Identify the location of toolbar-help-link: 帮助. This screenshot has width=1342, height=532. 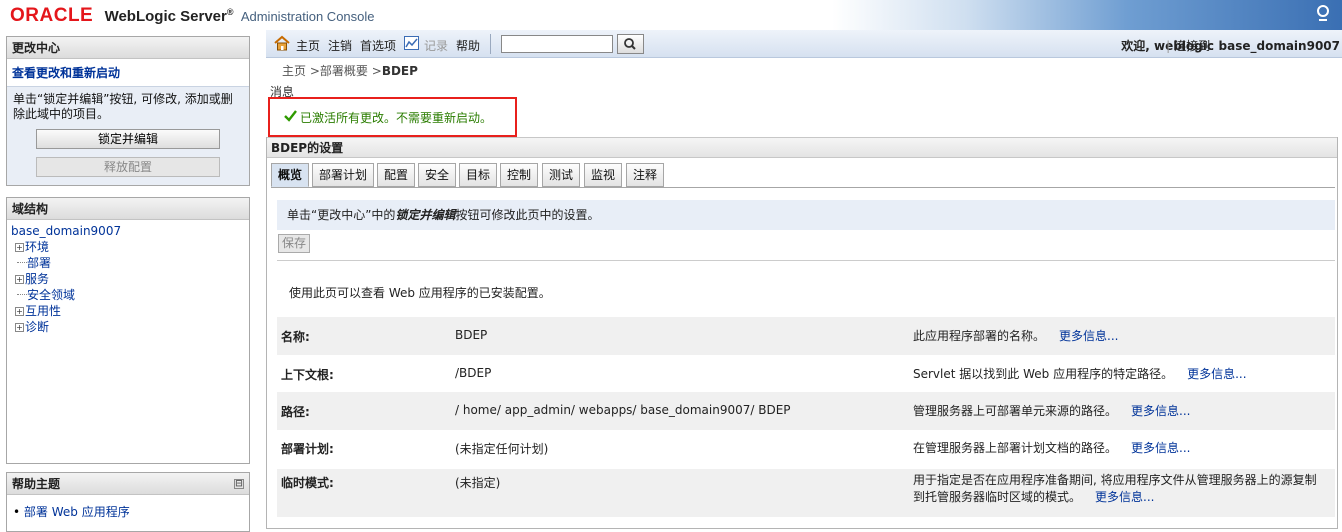
(468, 45).